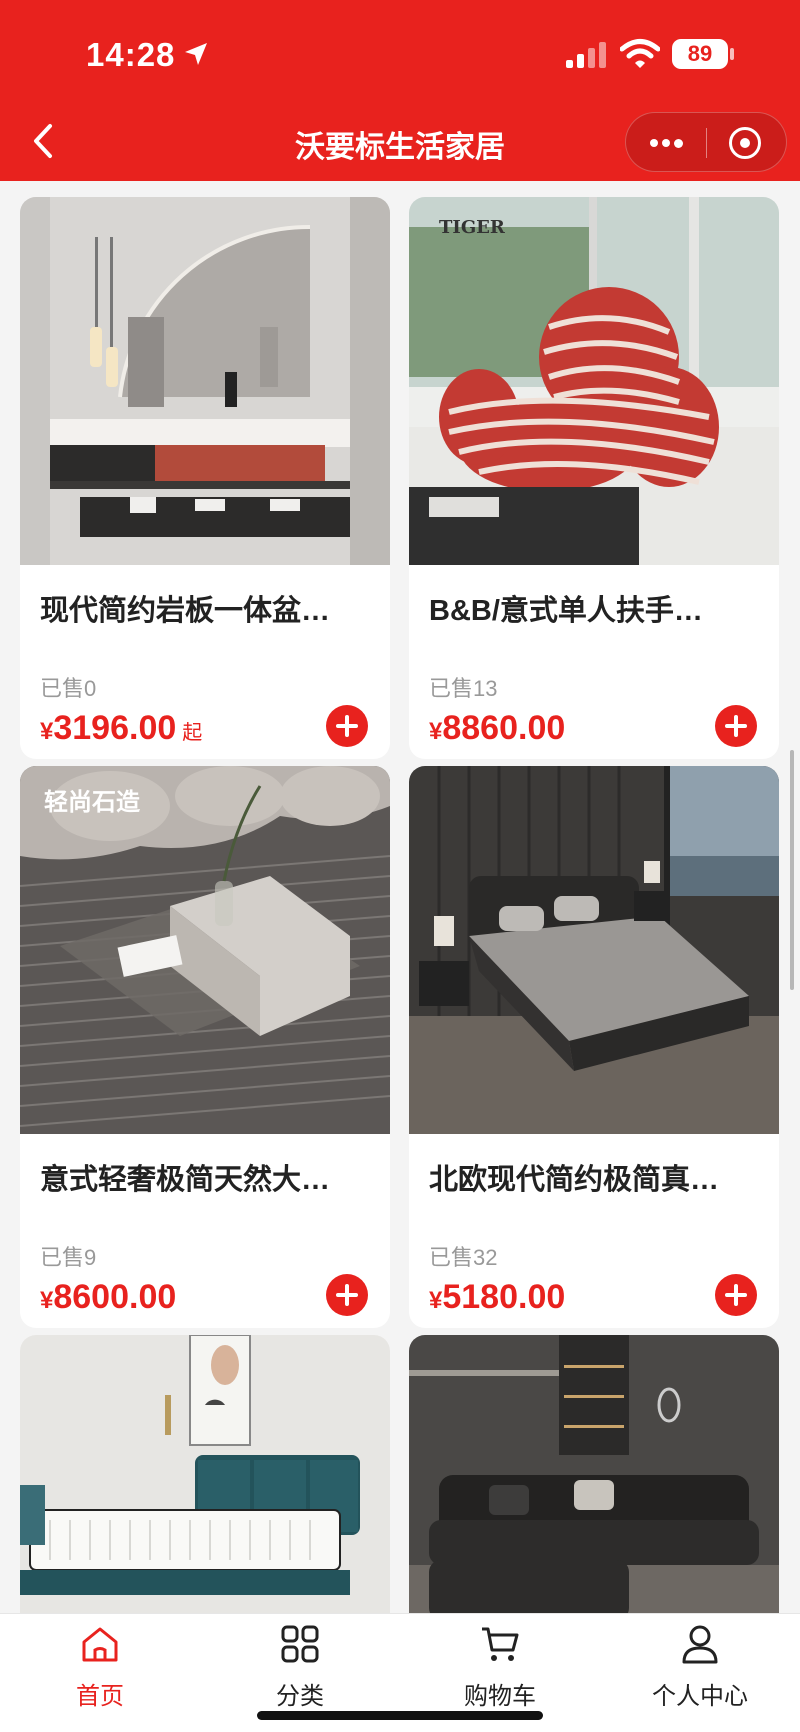  I want to click on product-sold-count: 已售13, so click(463, 688).